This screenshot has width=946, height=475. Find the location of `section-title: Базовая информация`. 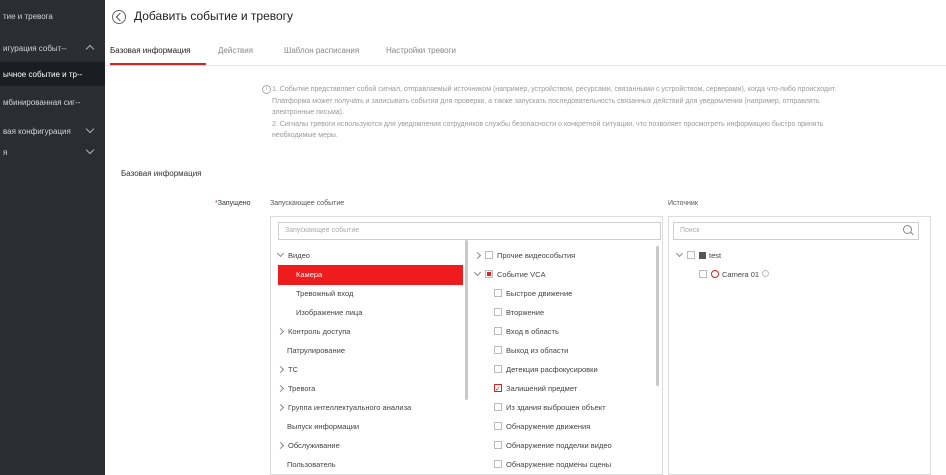

section-title: Базовая информация is located at coordinates (161, 173).